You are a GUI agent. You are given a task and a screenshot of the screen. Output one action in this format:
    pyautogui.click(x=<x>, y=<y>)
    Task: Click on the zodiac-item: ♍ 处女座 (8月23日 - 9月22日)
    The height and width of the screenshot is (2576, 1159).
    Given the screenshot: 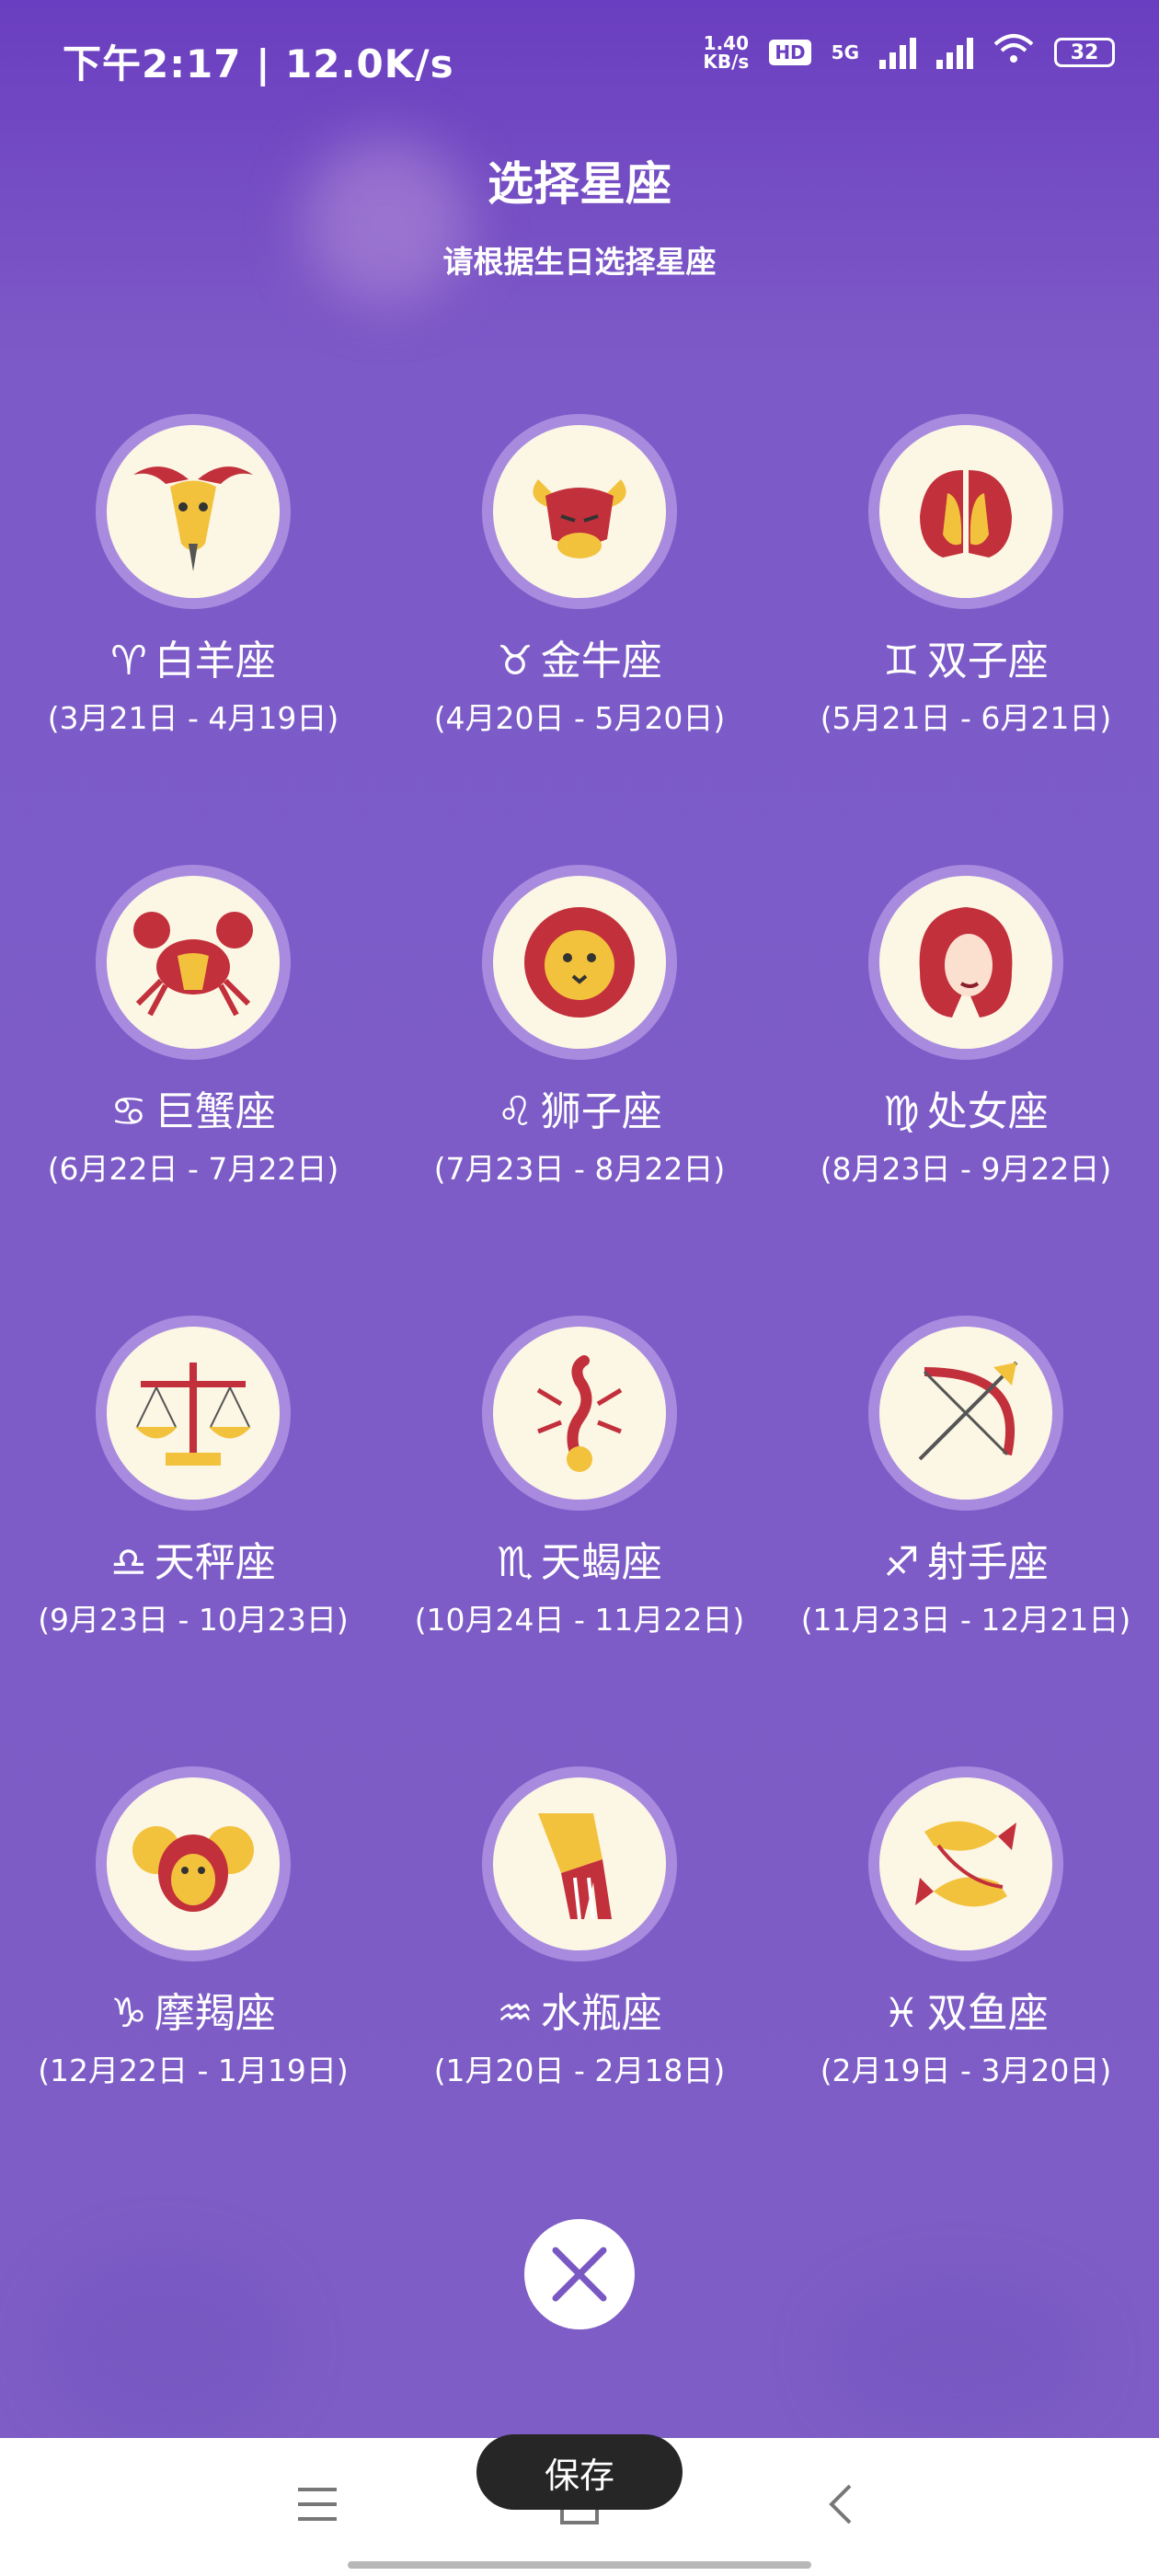 What is the action you would take?
    pyautogui.click(x=966, y=1058)
    